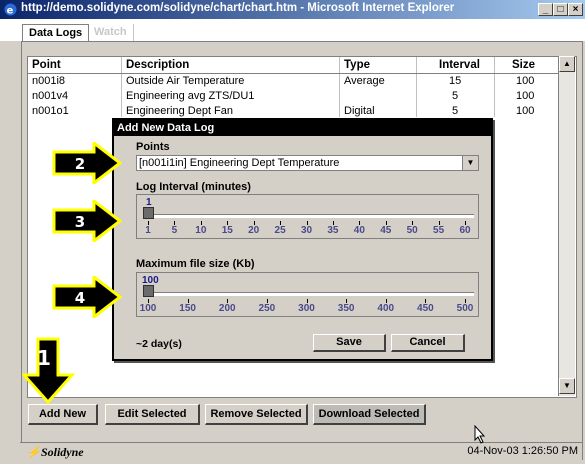  I want to click on size-tick-label: 100, so click(148, 308).